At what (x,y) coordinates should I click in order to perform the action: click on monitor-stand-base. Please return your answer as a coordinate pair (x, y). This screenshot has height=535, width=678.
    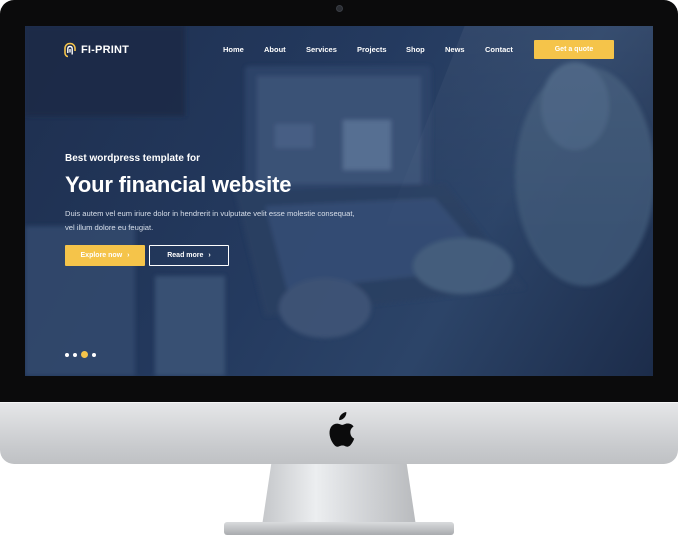
    Looking at the image, I should click on (339, 528).